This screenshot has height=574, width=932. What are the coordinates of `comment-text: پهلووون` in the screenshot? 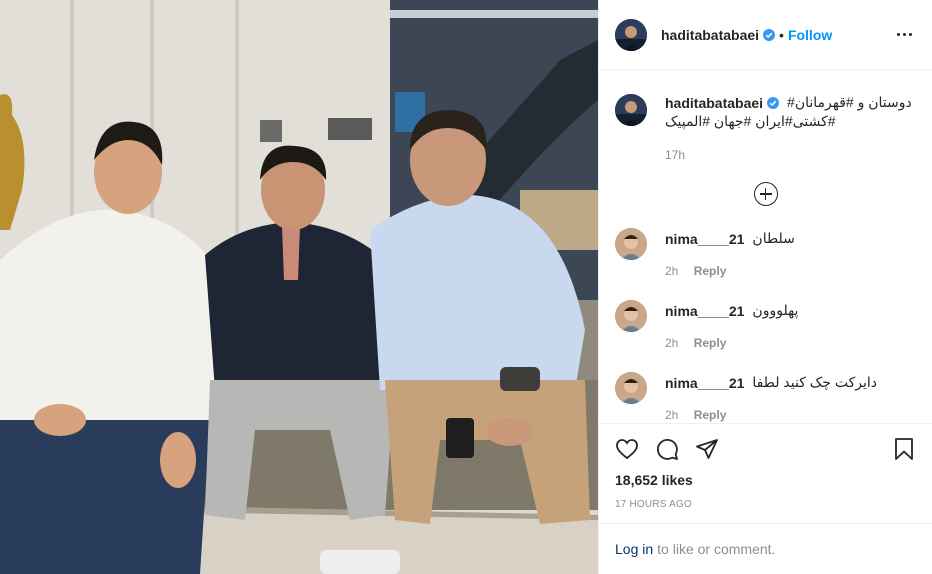 It's located at (775, 310).